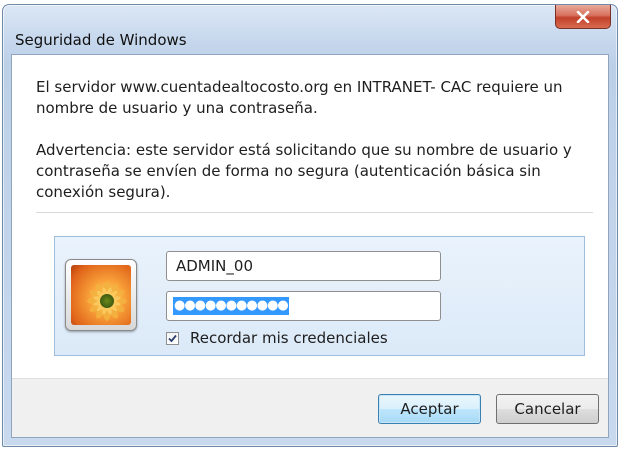 The image size is (622, 451). I want to click on username-field: ADMIN_00, so click(303, 266).